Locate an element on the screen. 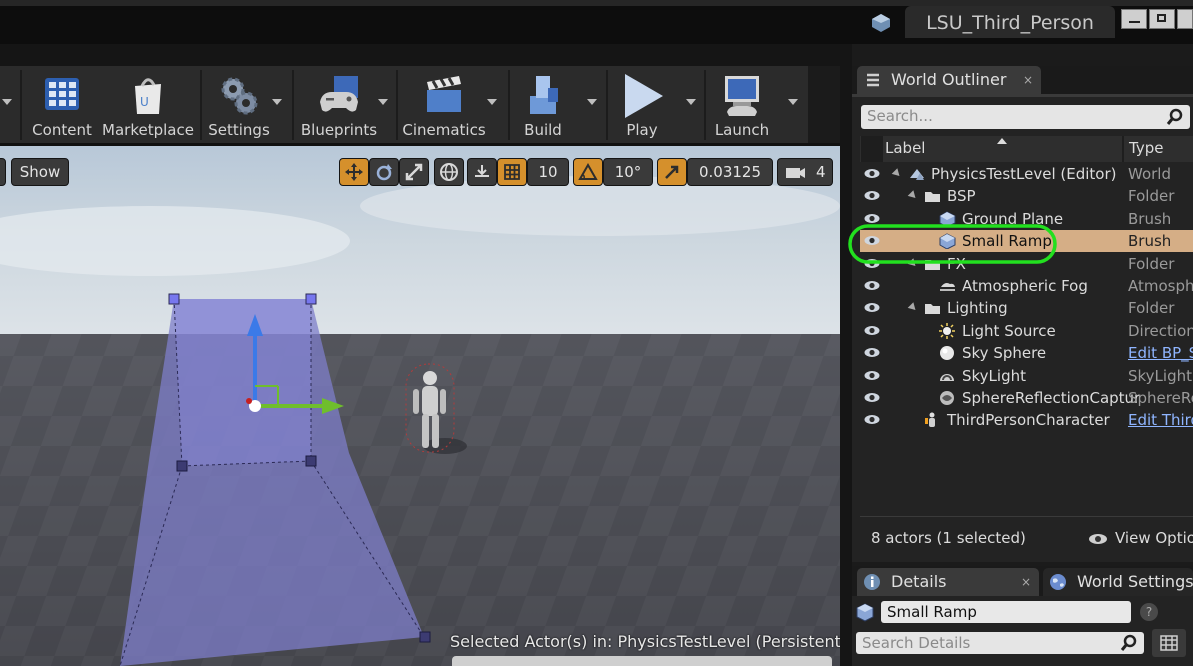 This screenshot has width=1193, height=666. outliner-row: PhysicsTestLevel (Editor) World is located at coordinates (1026, 174).